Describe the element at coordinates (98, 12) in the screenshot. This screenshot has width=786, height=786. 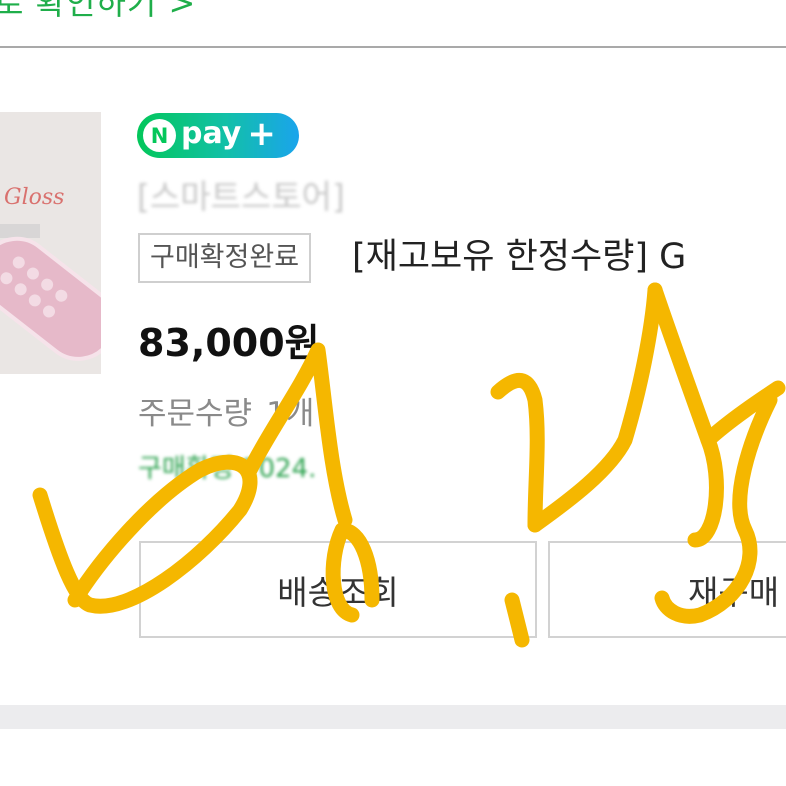
I see `view-more-link: 로 확인하기 >` at that location.